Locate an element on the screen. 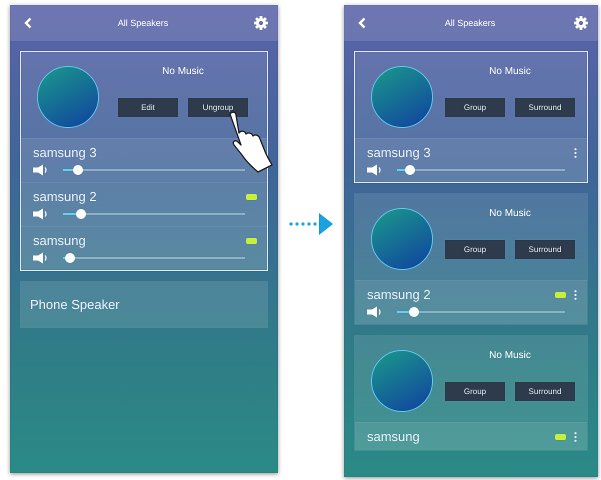 The width and height of the screenshot is (601, 480). phone-speaker-item: Phone Speaker is located at coordinates (144, 304).